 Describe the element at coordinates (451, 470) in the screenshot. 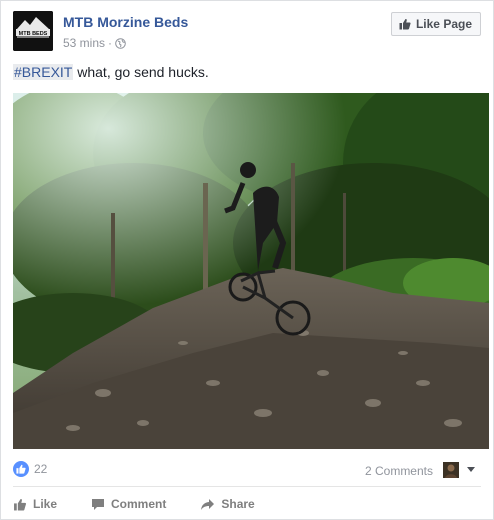

I see `commenter-avatar` at that location.